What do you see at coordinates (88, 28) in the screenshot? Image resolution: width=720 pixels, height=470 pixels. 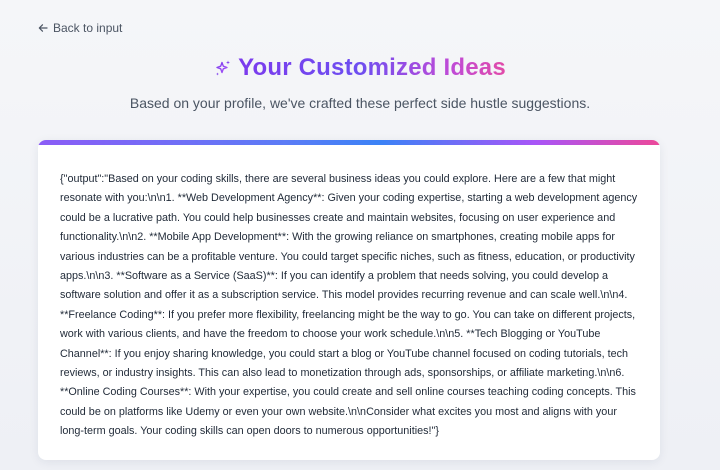 I see `back-link-label: Back to input` at bounding box center [88, 28].